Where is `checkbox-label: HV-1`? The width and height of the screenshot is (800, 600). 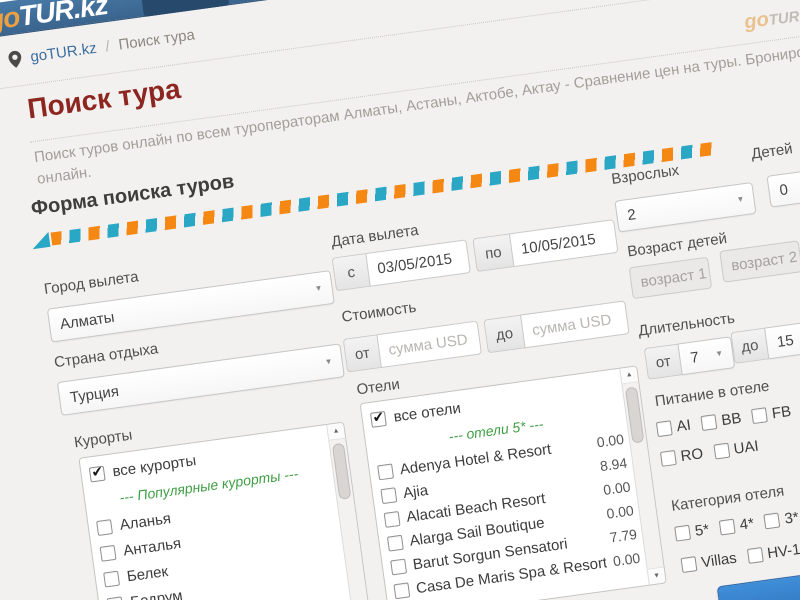 checkbox-label: HV-1 is located at coordinates (783, 551).